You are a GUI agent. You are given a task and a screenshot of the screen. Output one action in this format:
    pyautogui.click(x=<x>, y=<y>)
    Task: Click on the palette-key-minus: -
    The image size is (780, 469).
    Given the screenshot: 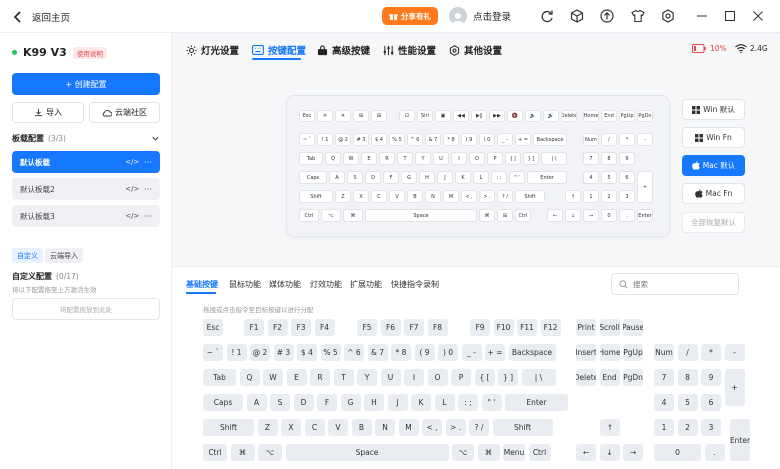 What is the action you would take?
    pyautogui.click(x=734, y=352)
    